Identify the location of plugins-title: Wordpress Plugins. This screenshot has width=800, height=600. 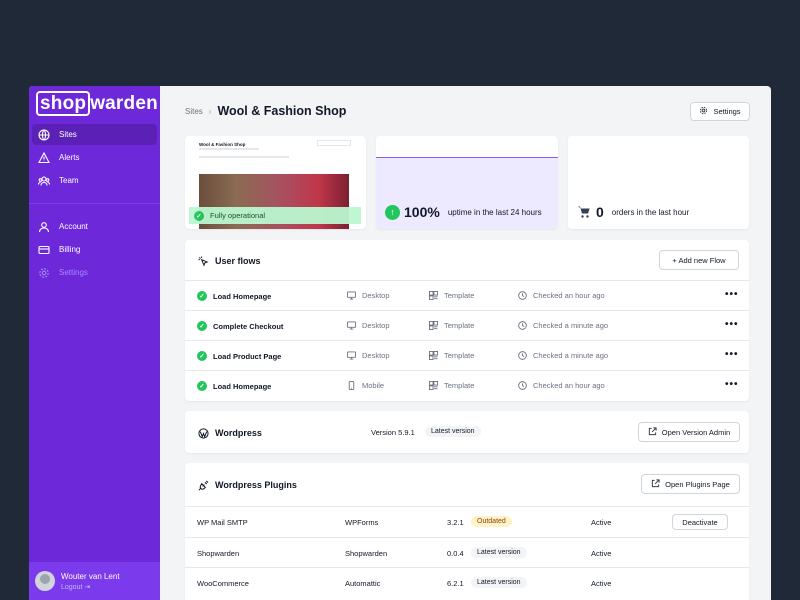
(247, 485).